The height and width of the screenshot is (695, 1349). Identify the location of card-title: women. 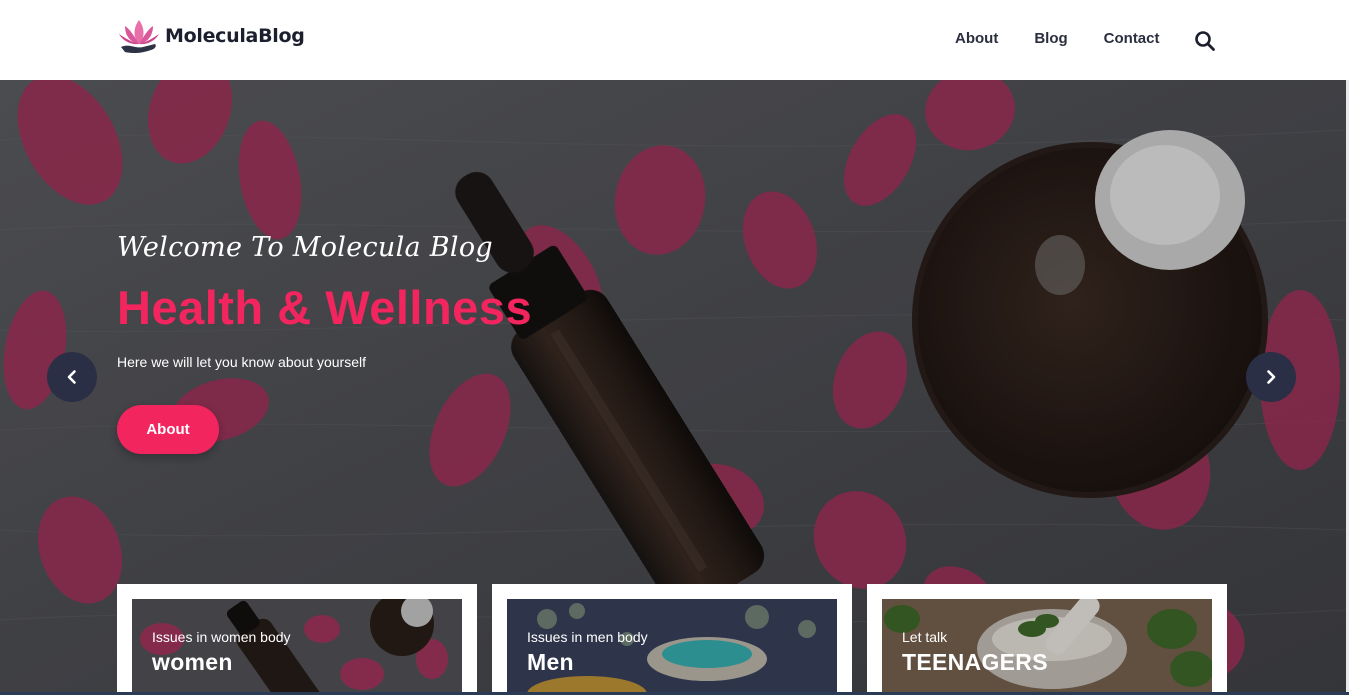
(192, 662).